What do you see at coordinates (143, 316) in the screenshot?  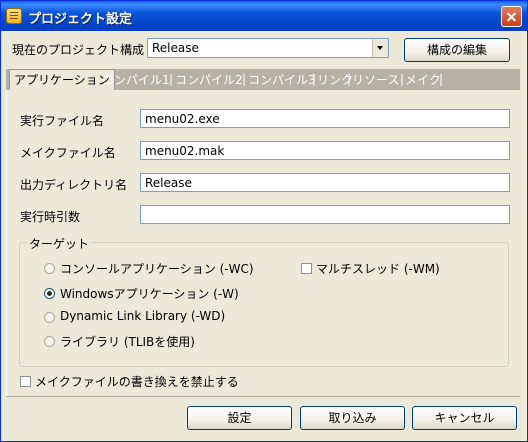 I see `radio-dll-label: Dynamic Link Library (-WD)` at bounding box center [143, 316].